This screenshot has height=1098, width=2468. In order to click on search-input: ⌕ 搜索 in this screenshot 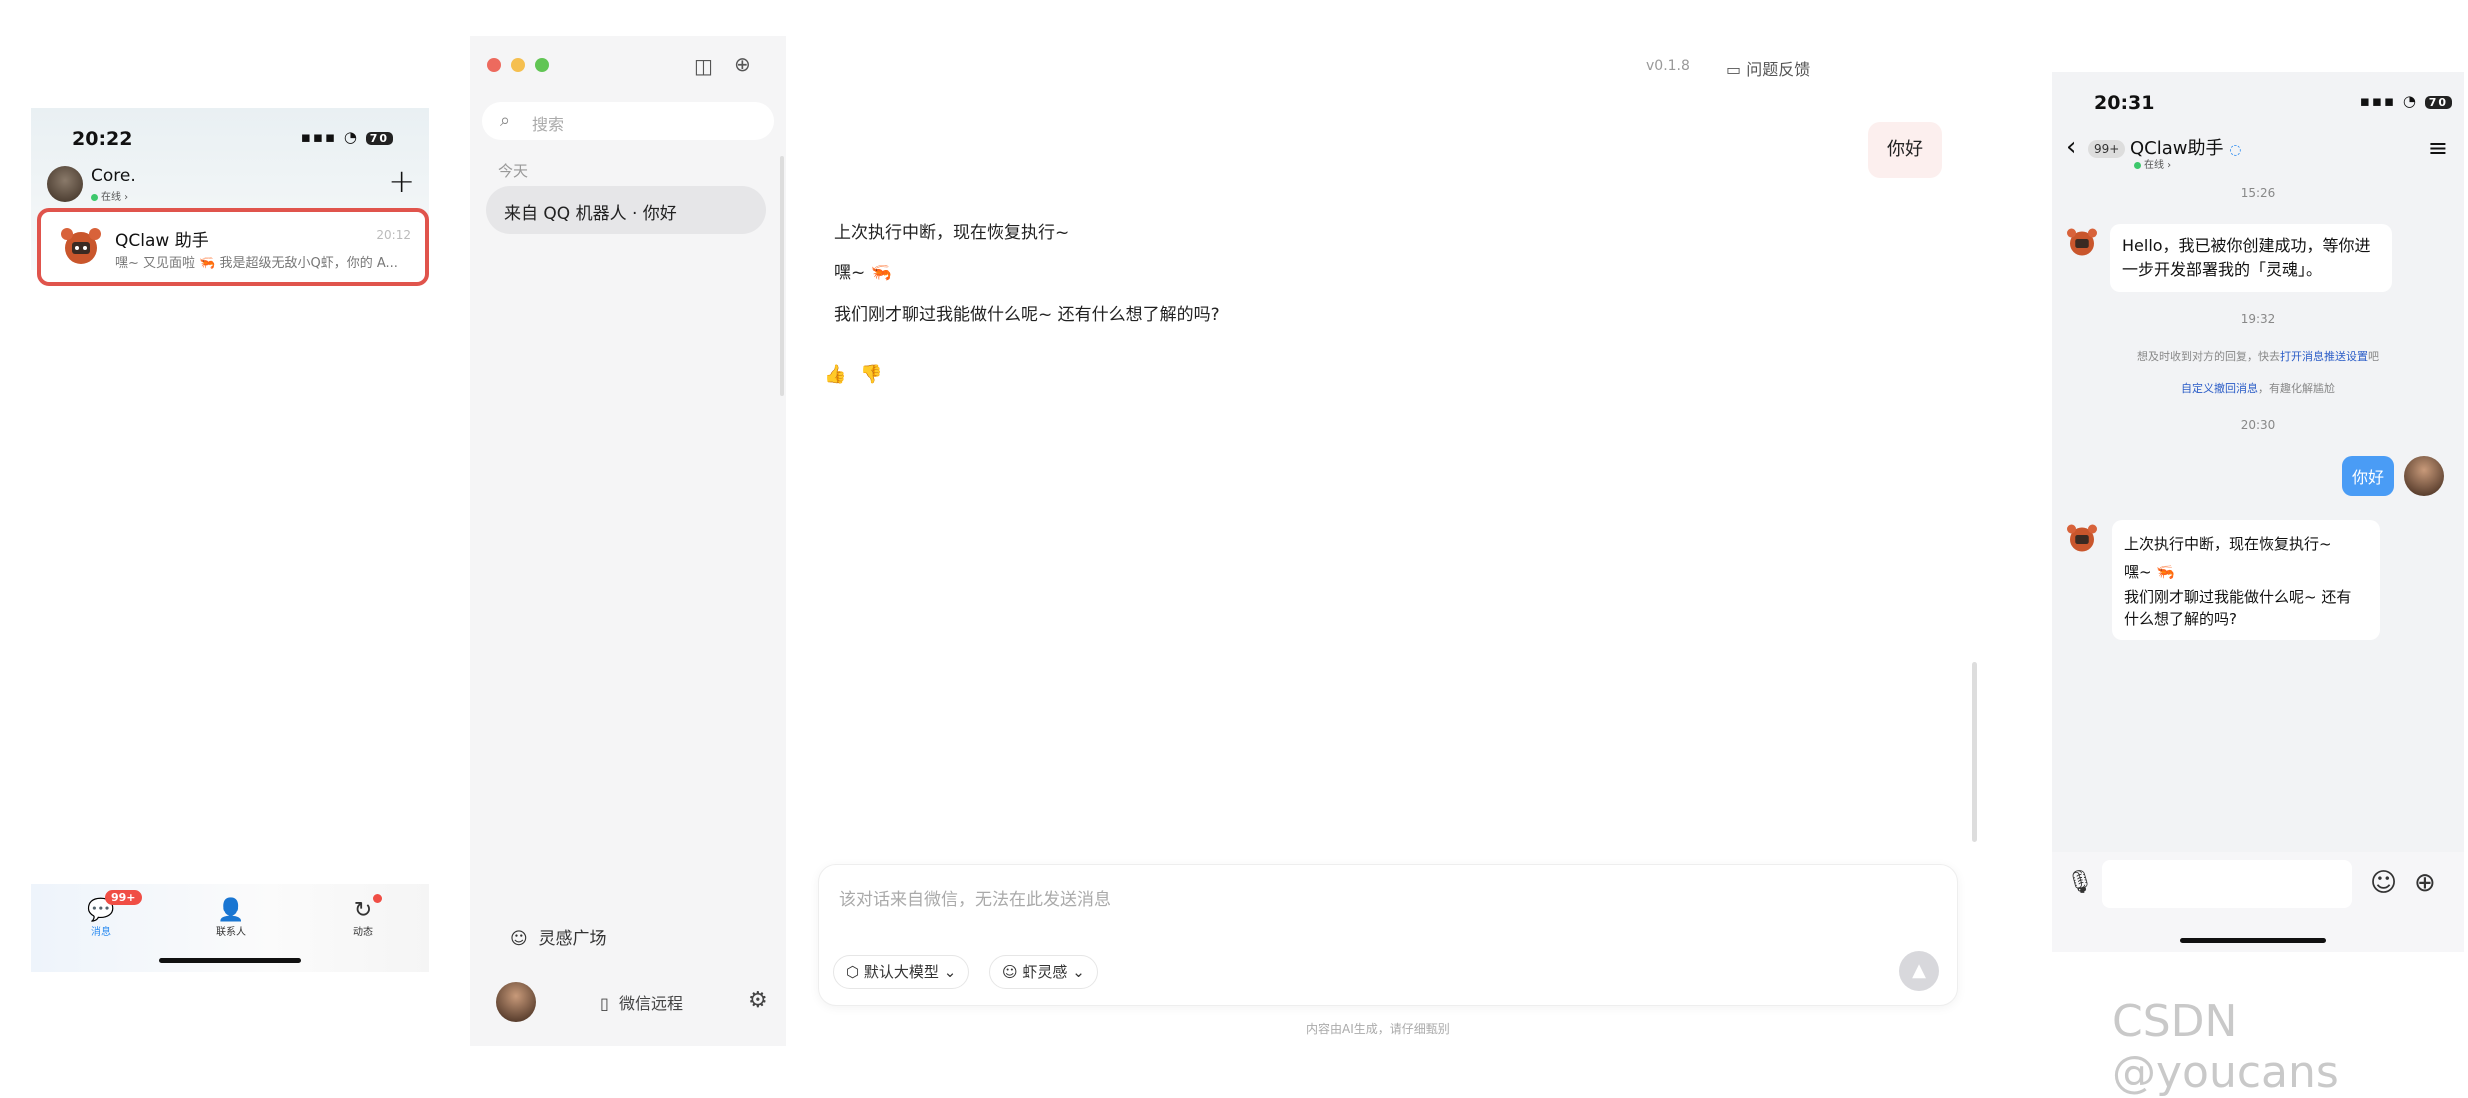, I will do `click(628, 121)`.